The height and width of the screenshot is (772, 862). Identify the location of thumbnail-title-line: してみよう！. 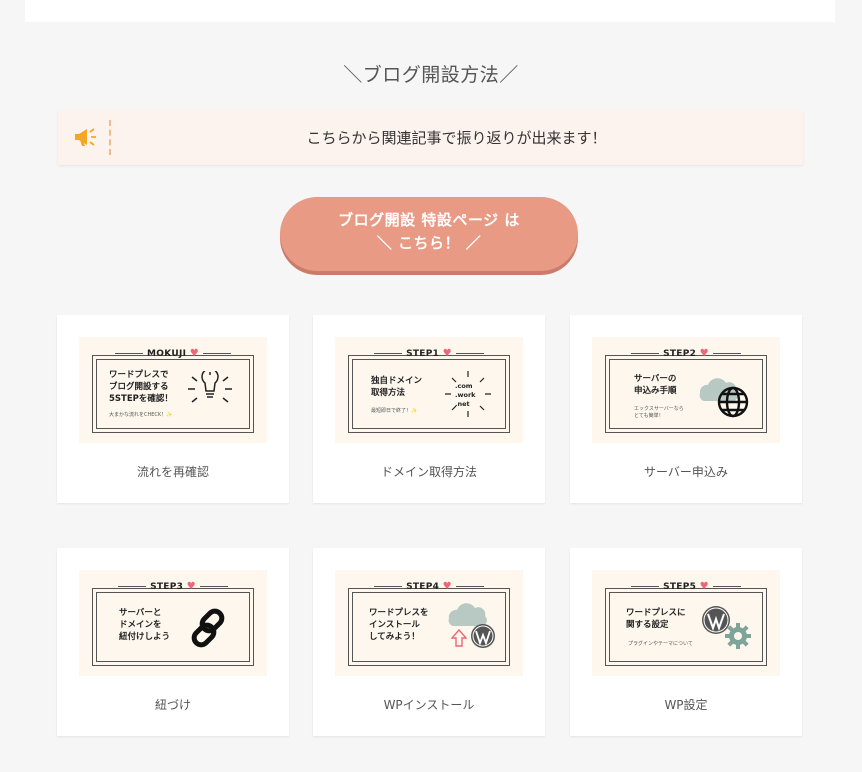
(394, 637).